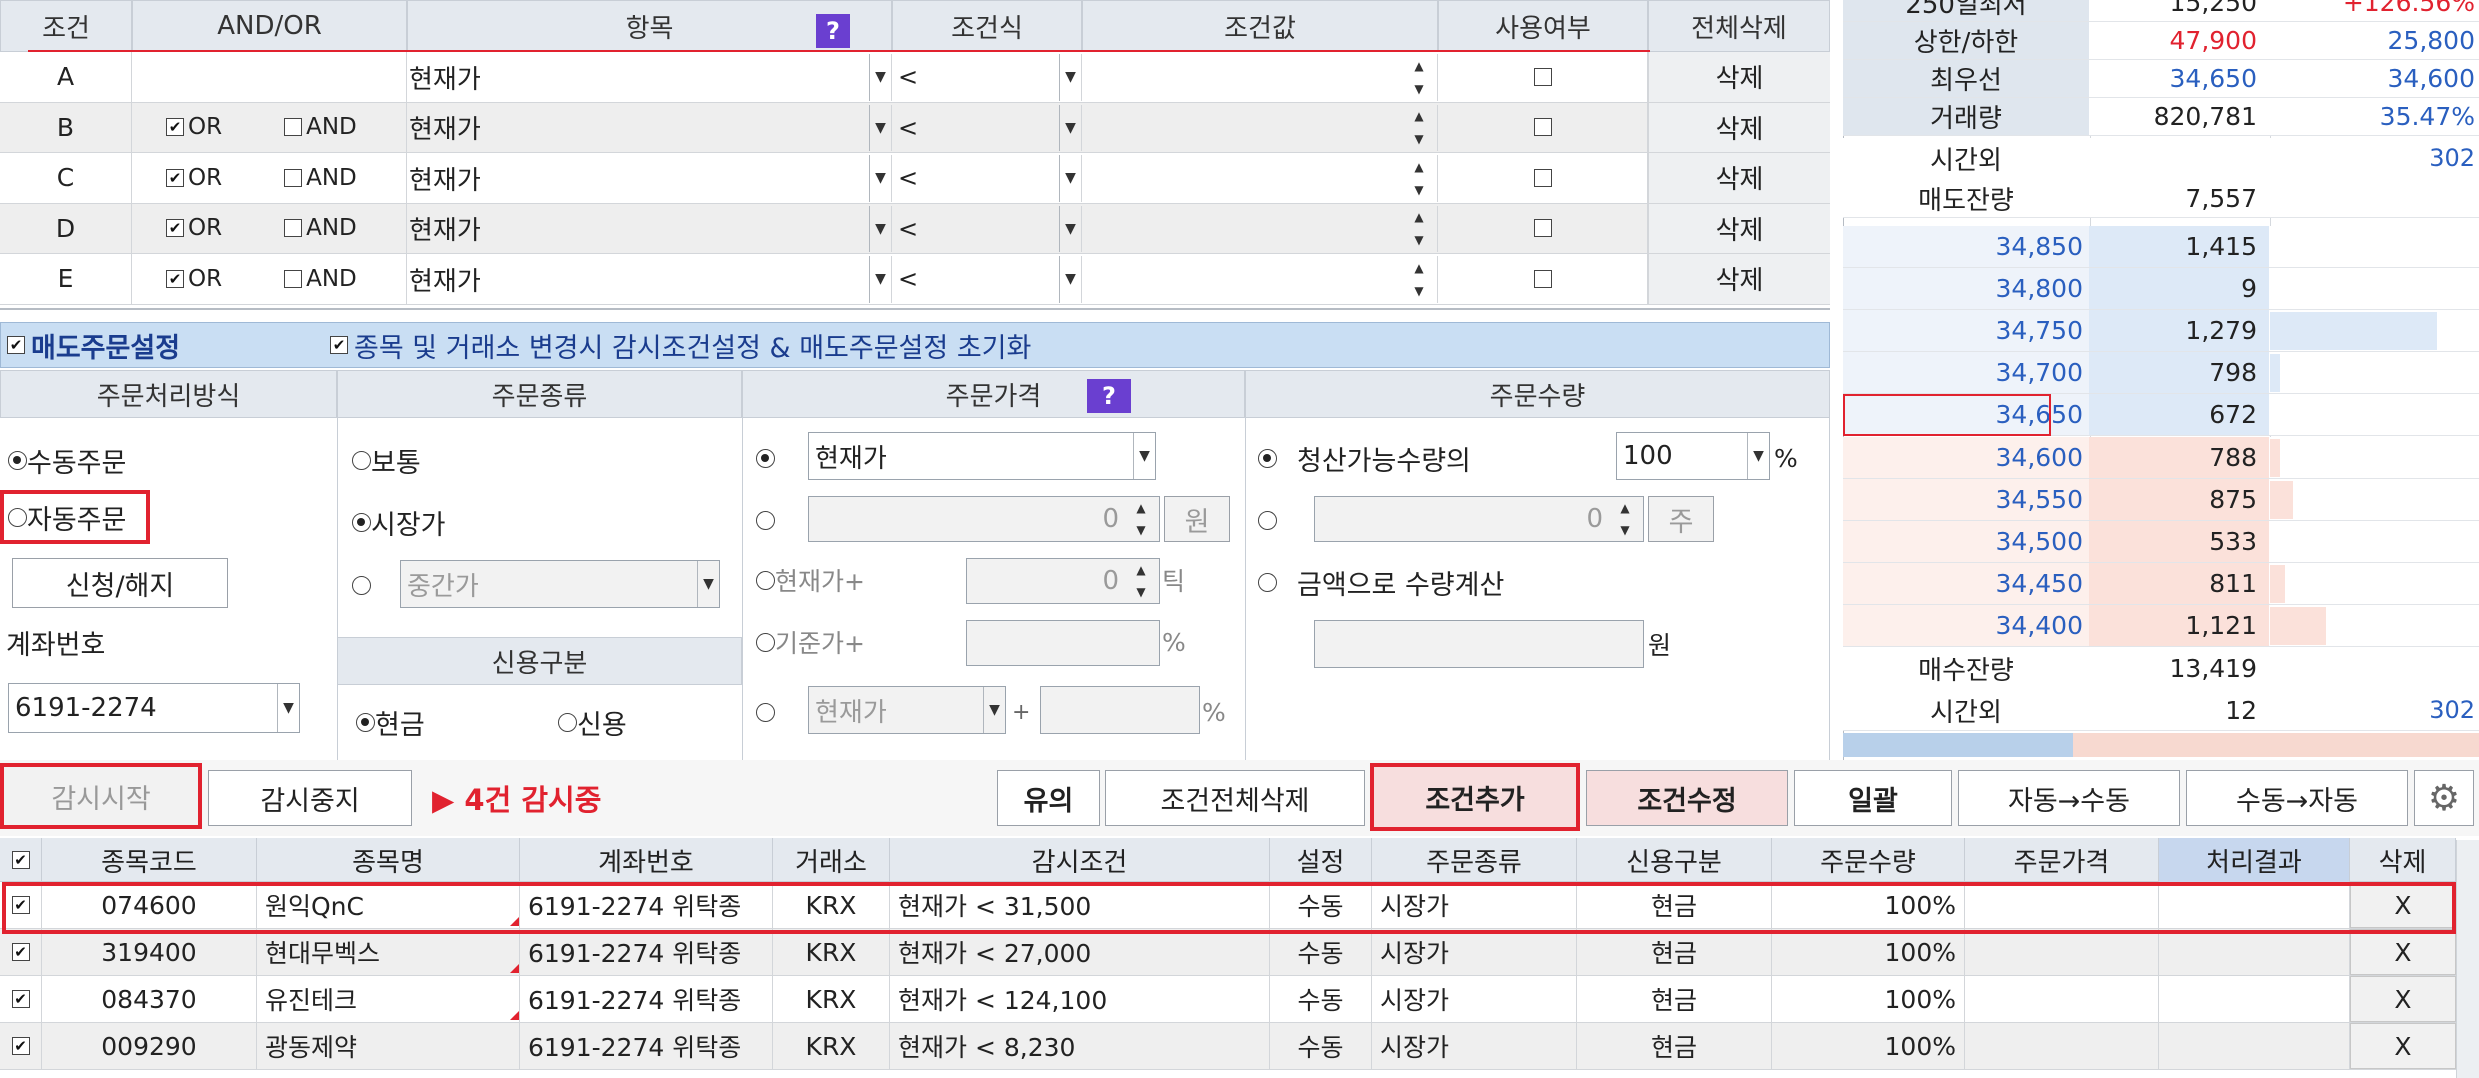  Describe the element at coordinates (390, 722) in the screenshot. I see `cash-radio: 현금` at that location.